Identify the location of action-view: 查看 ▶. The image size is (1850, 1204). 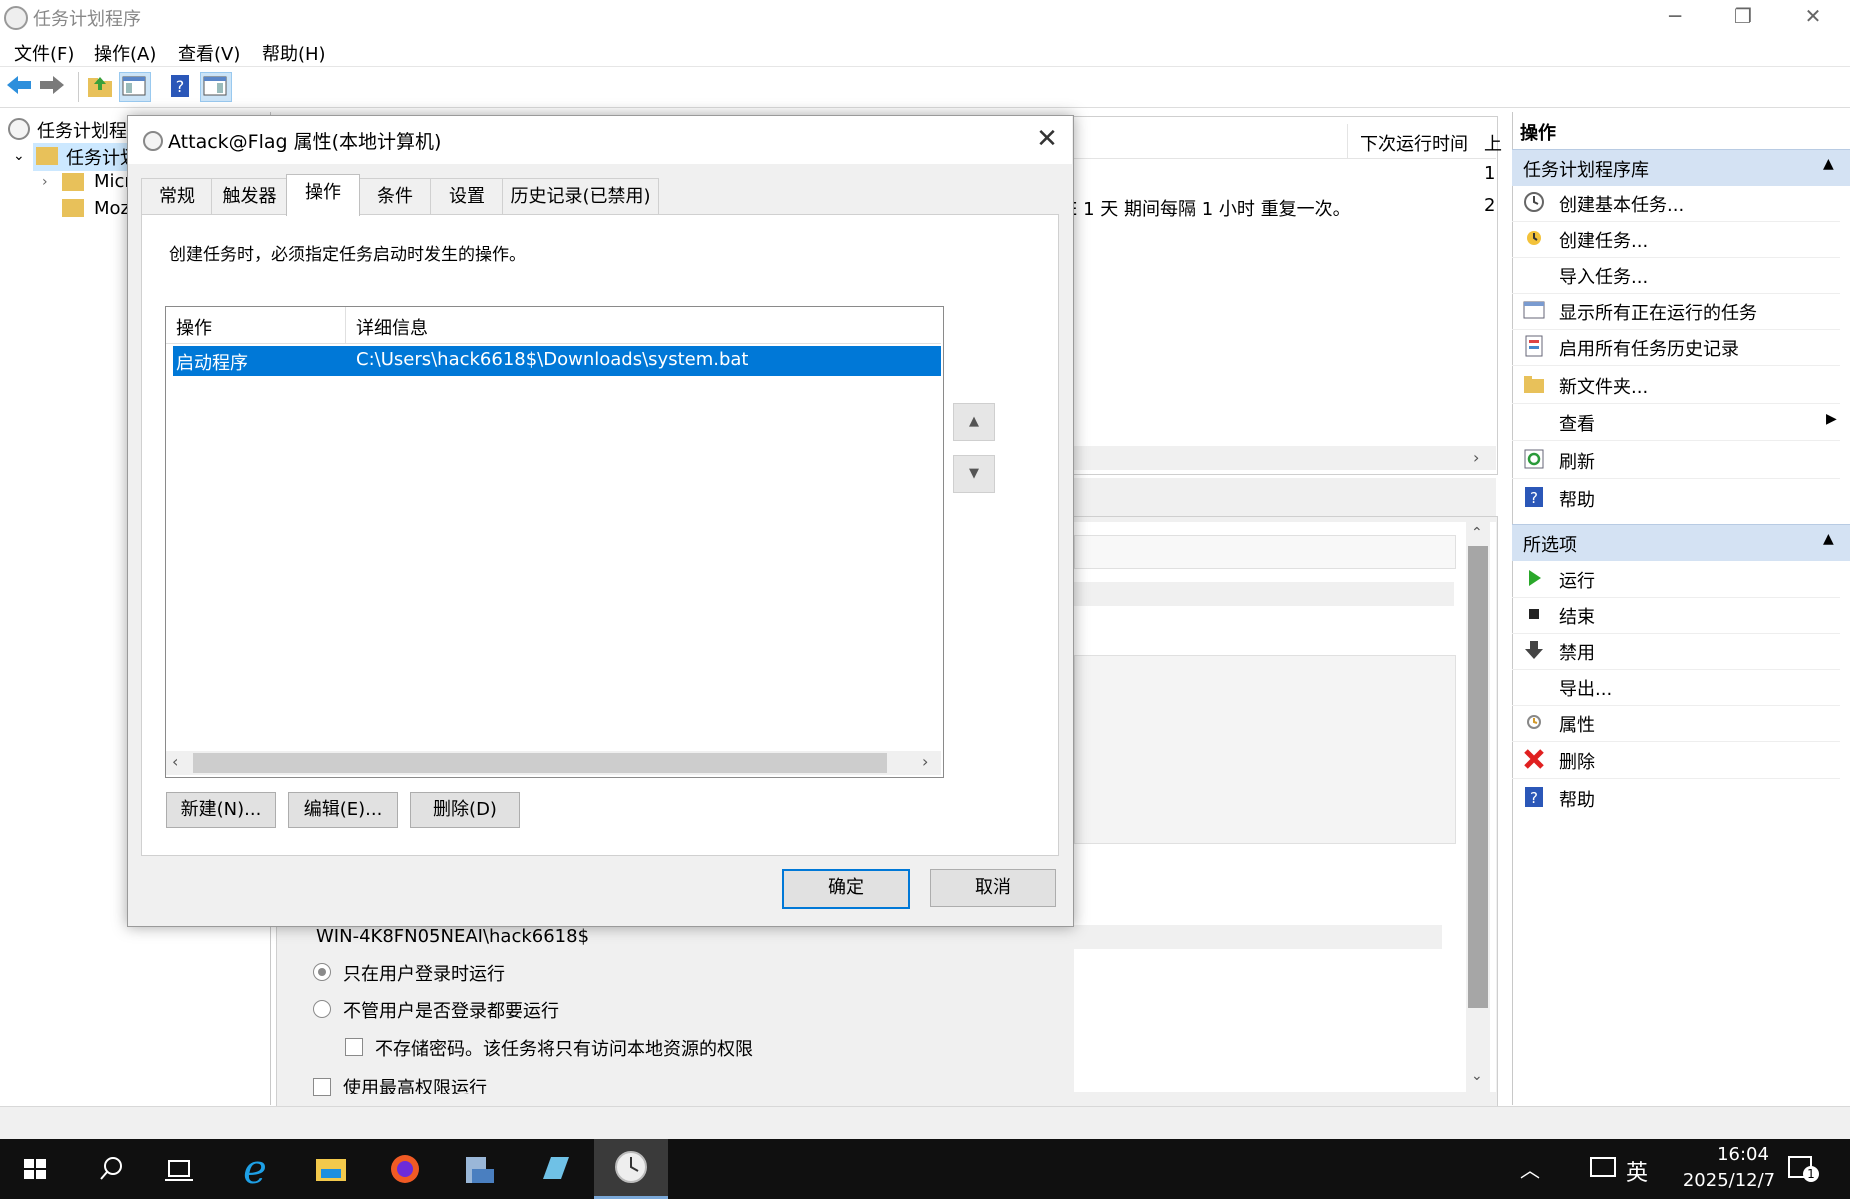
(1676, 422).